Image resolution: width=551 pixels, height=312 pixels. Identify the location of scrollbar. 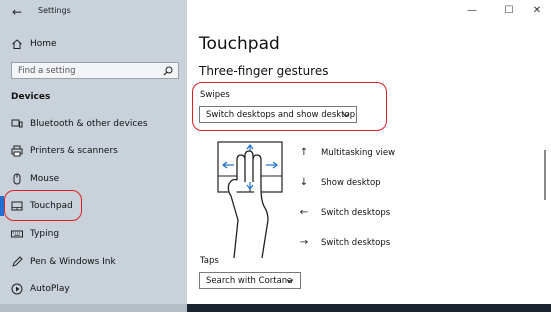
(545, 175).